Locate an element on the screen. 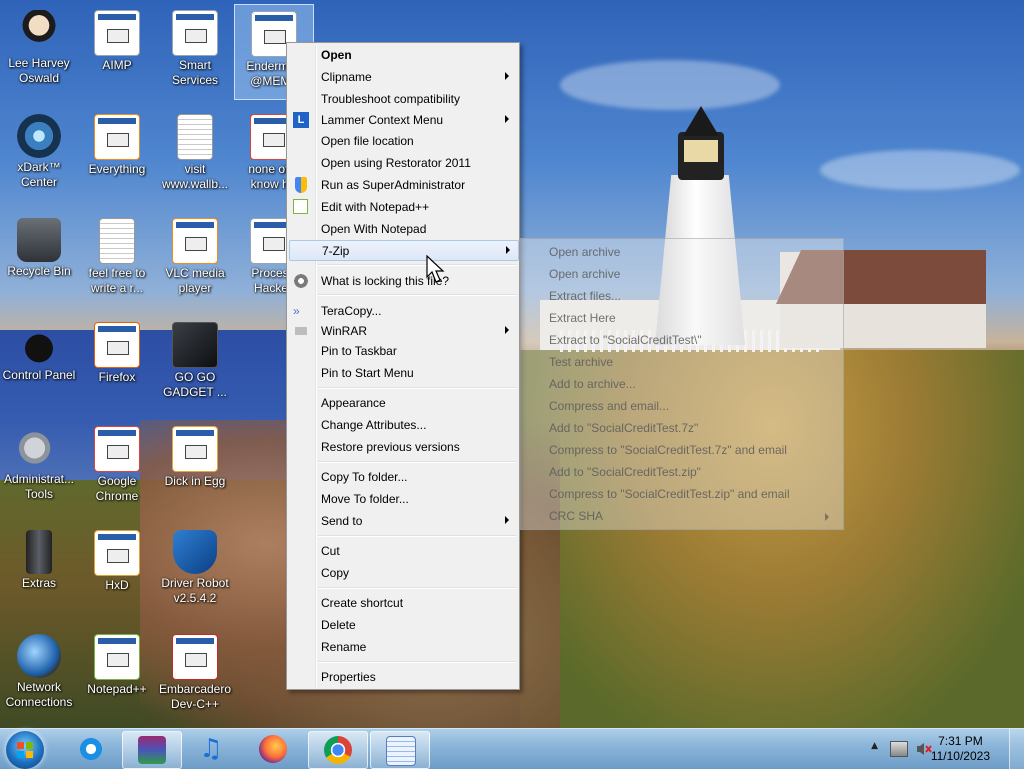  taskbar-firefox-button is located at coordinates (273, 749).